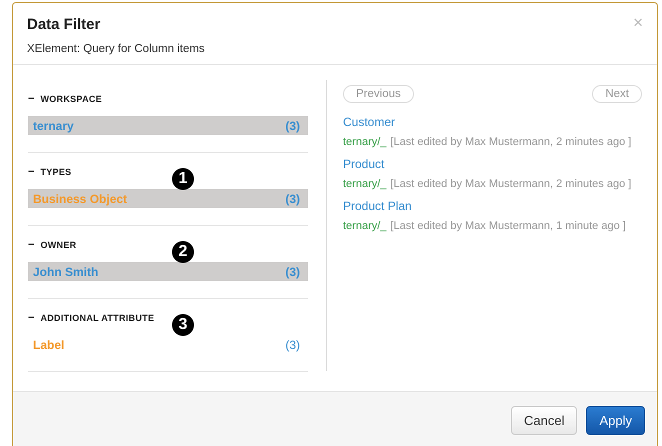 Image resolution: width=662 pixels, height=446 pixels. I want to click on filter-label: ternary, so click(53, 125).